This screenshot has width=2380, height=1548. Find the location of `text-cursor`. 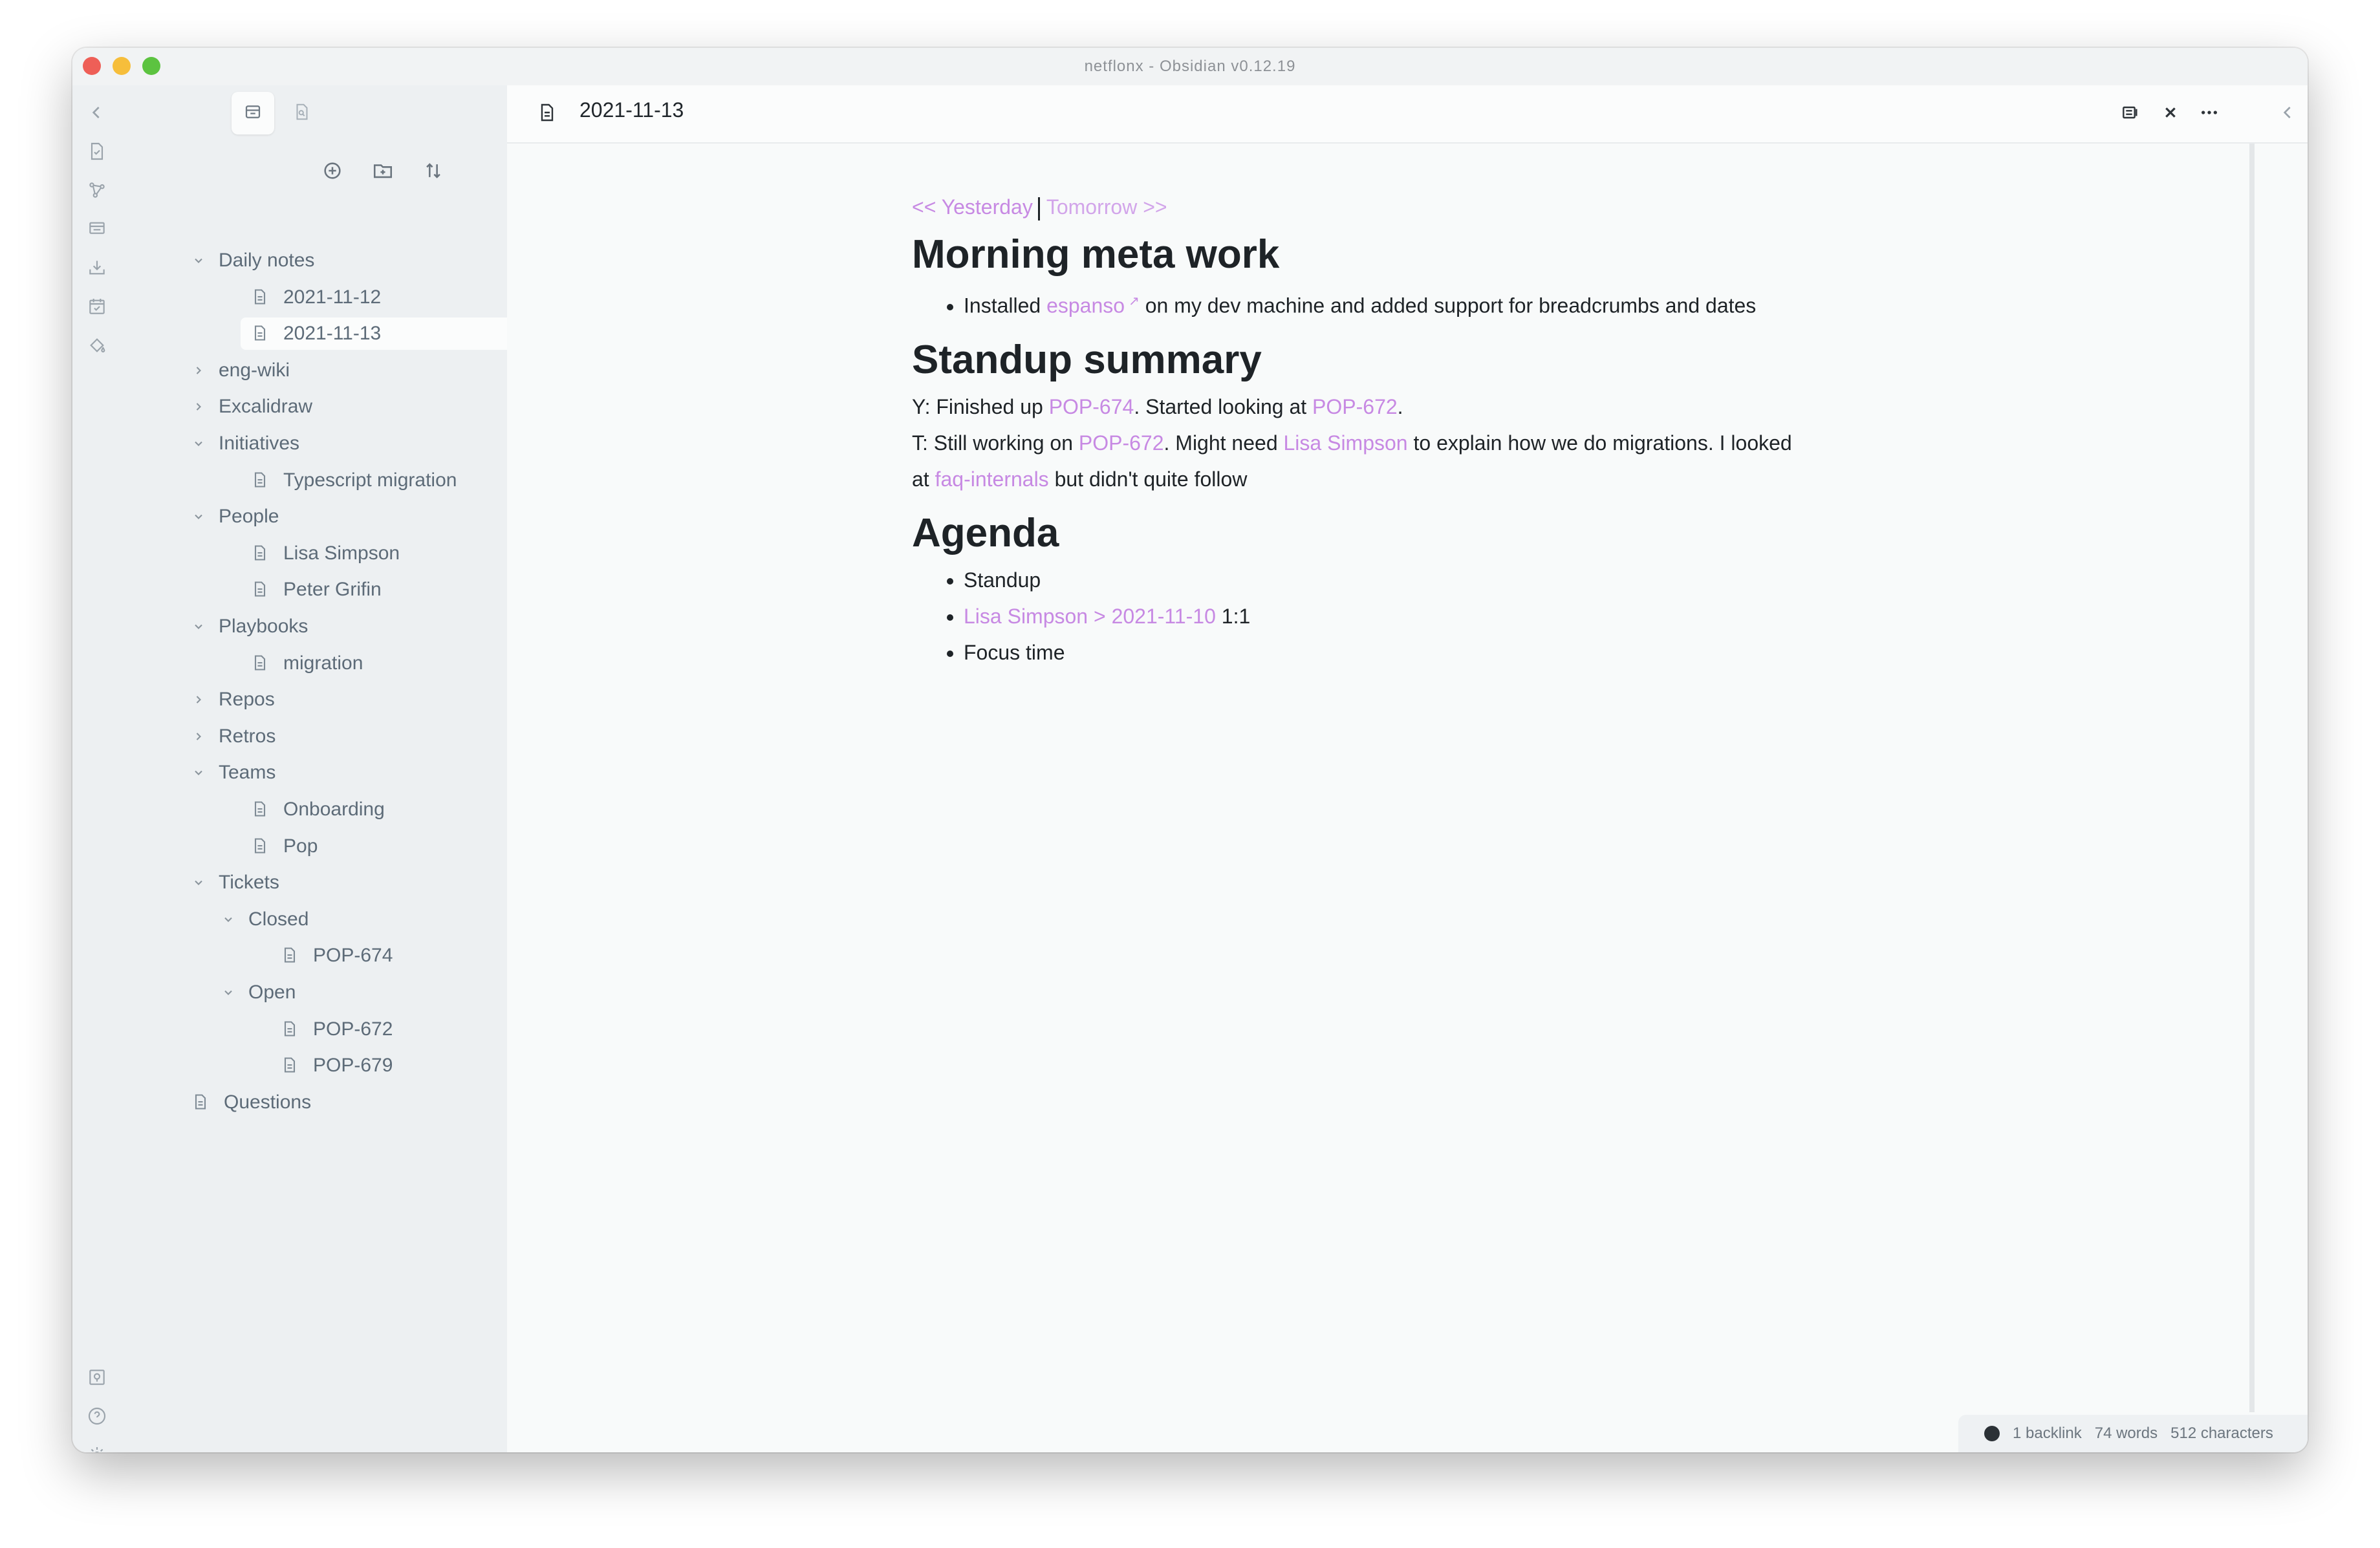

text-cursor is located at coordinates (1038, 208).